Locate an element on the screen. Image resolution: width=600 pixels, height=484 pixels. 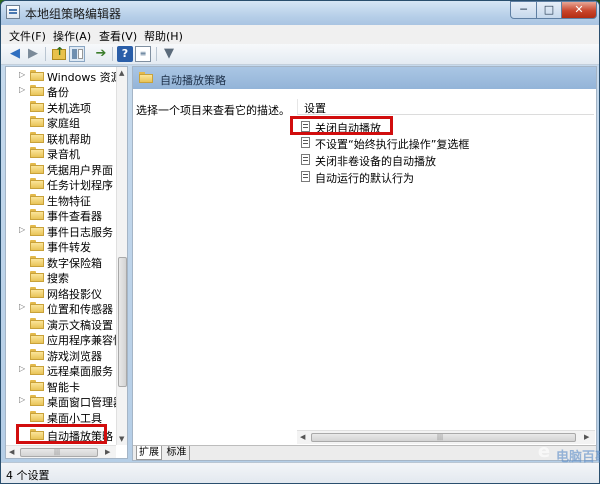
help-icon: ? is located at coordinates (125, 54).